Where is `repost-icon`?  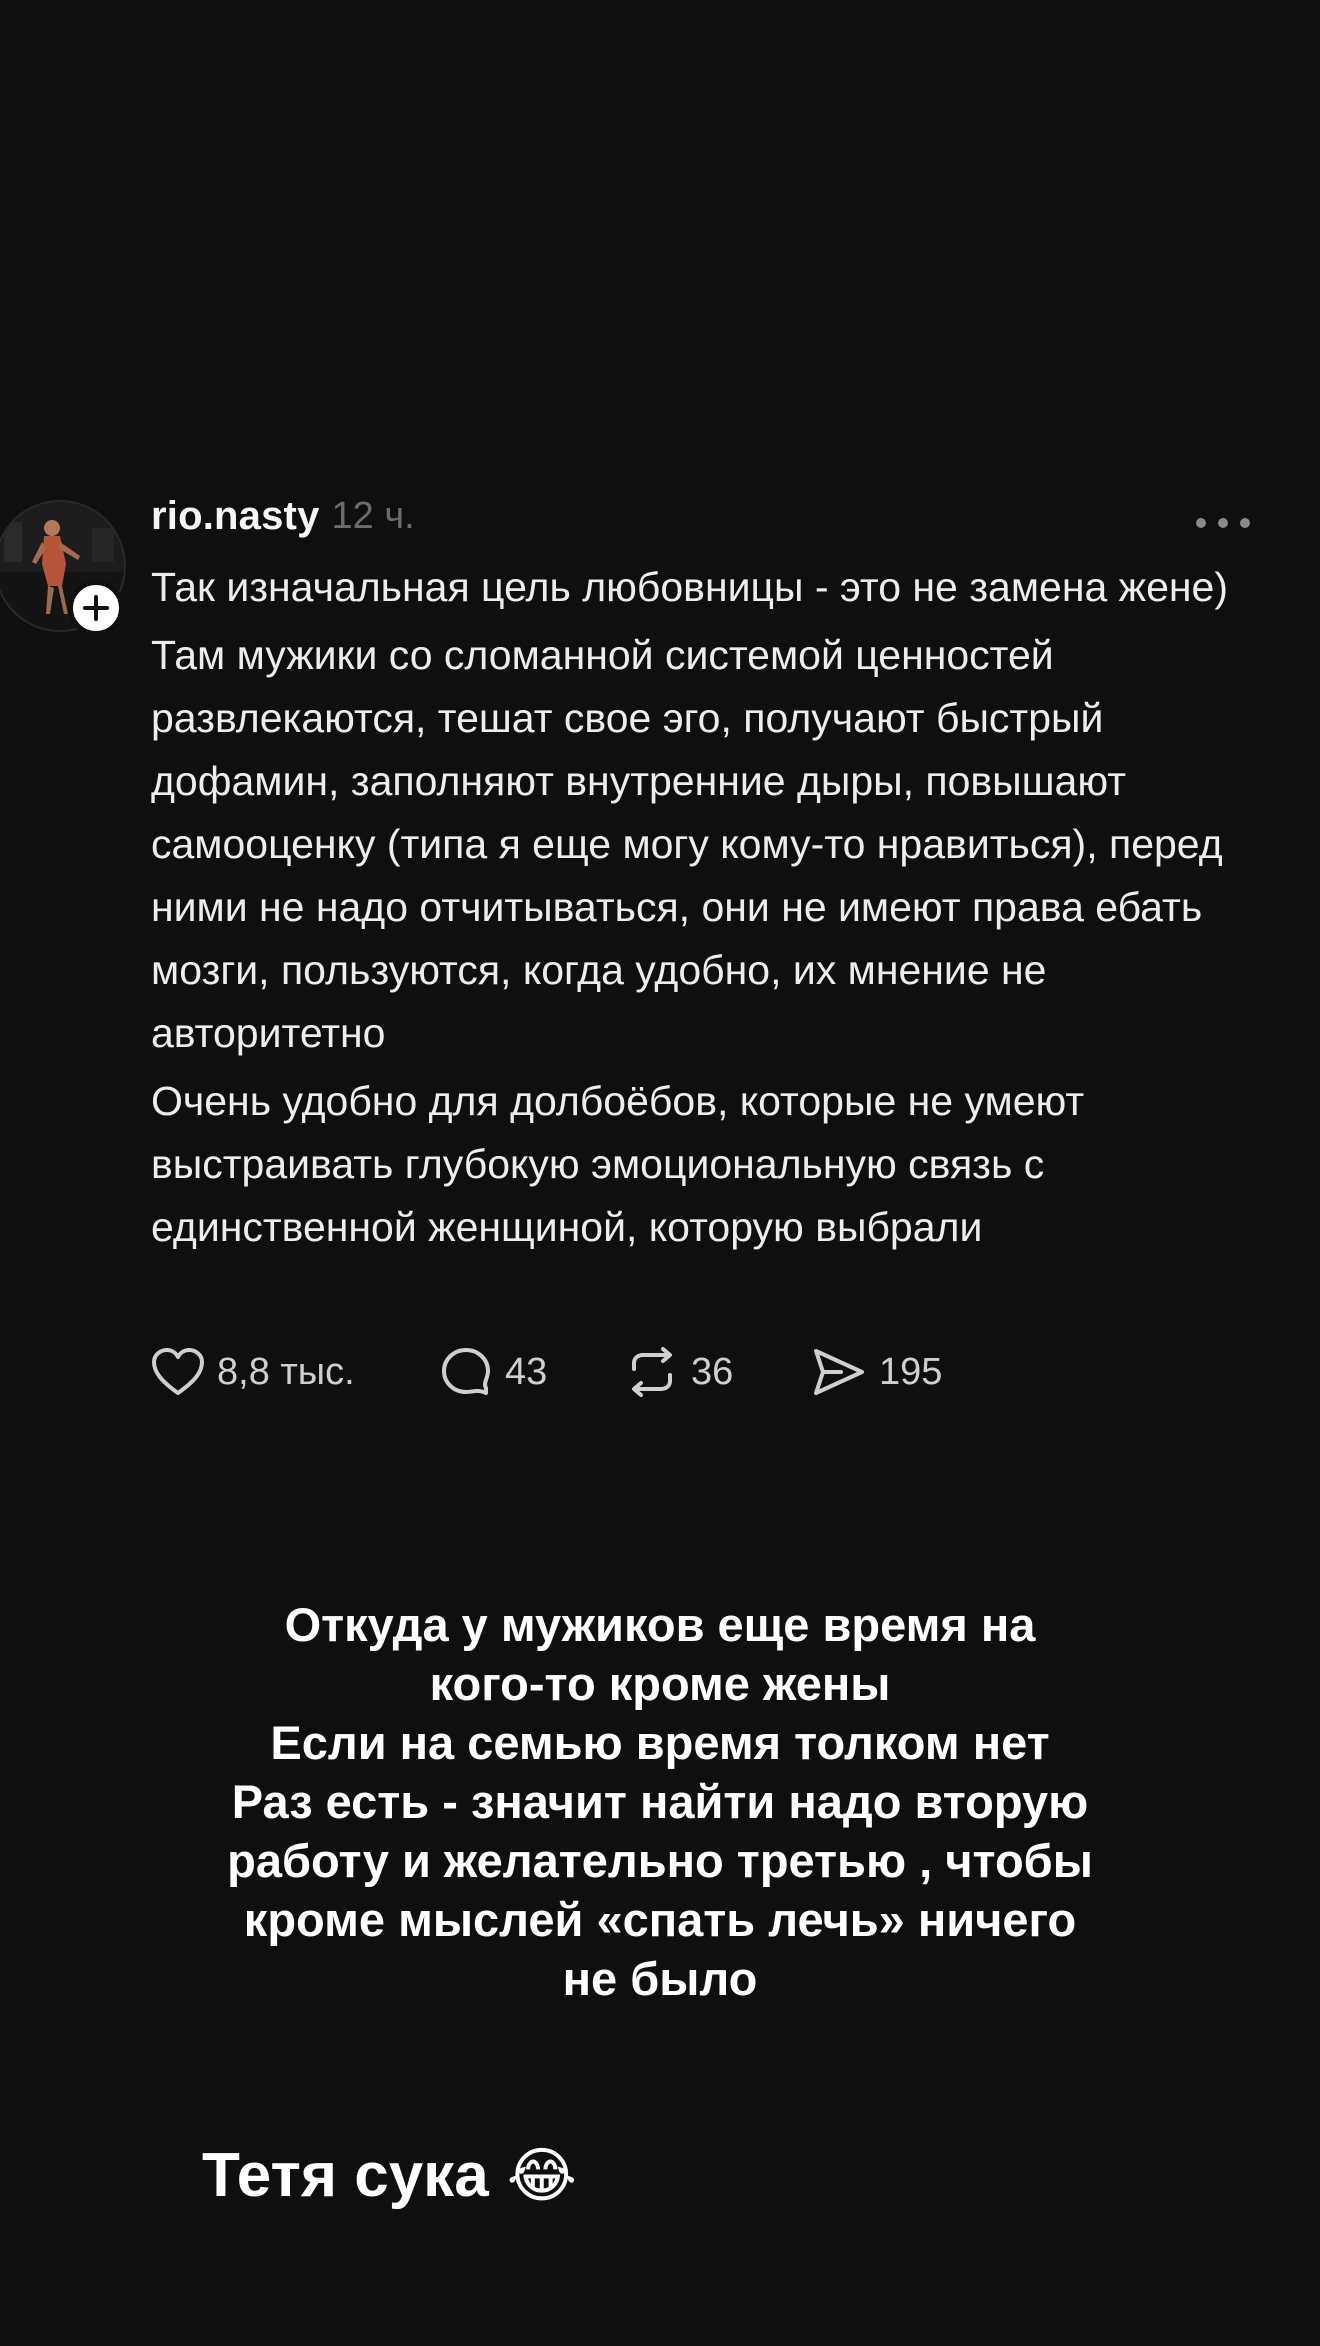 repost-icon is located at coordinates (652, 1372).